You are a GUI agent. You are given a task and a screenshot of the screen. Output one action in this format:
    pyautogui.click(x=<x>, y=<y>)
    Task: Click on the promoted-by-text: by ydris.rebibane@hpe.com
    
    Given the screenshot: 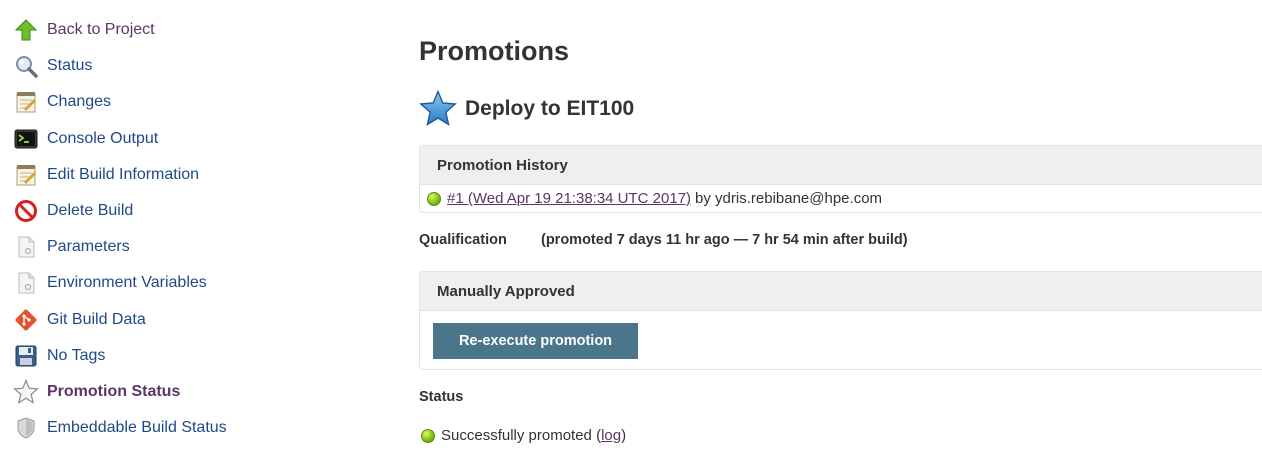 What is the action you would take?
    pyautogui.click(x=789, y=198)
    